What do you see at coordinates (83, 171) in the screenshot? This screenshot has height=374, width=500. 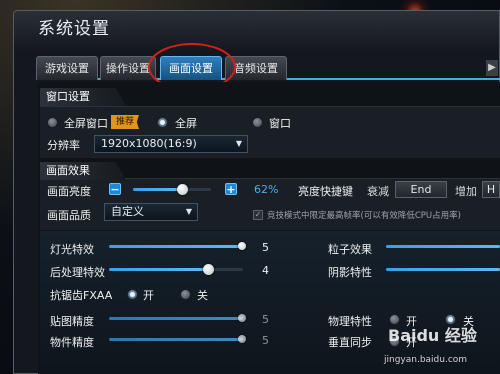 I see `effects-title: 画面效果` at bounding box center [83, 171].